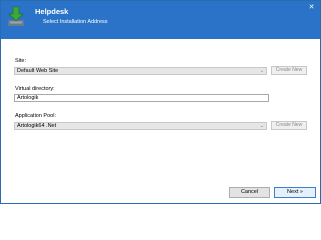 The height and width of the screenshot is (240, 321). Describe the element at coordinates (21, 61) in the screenshot. I see `site-label: Site:` at that location.